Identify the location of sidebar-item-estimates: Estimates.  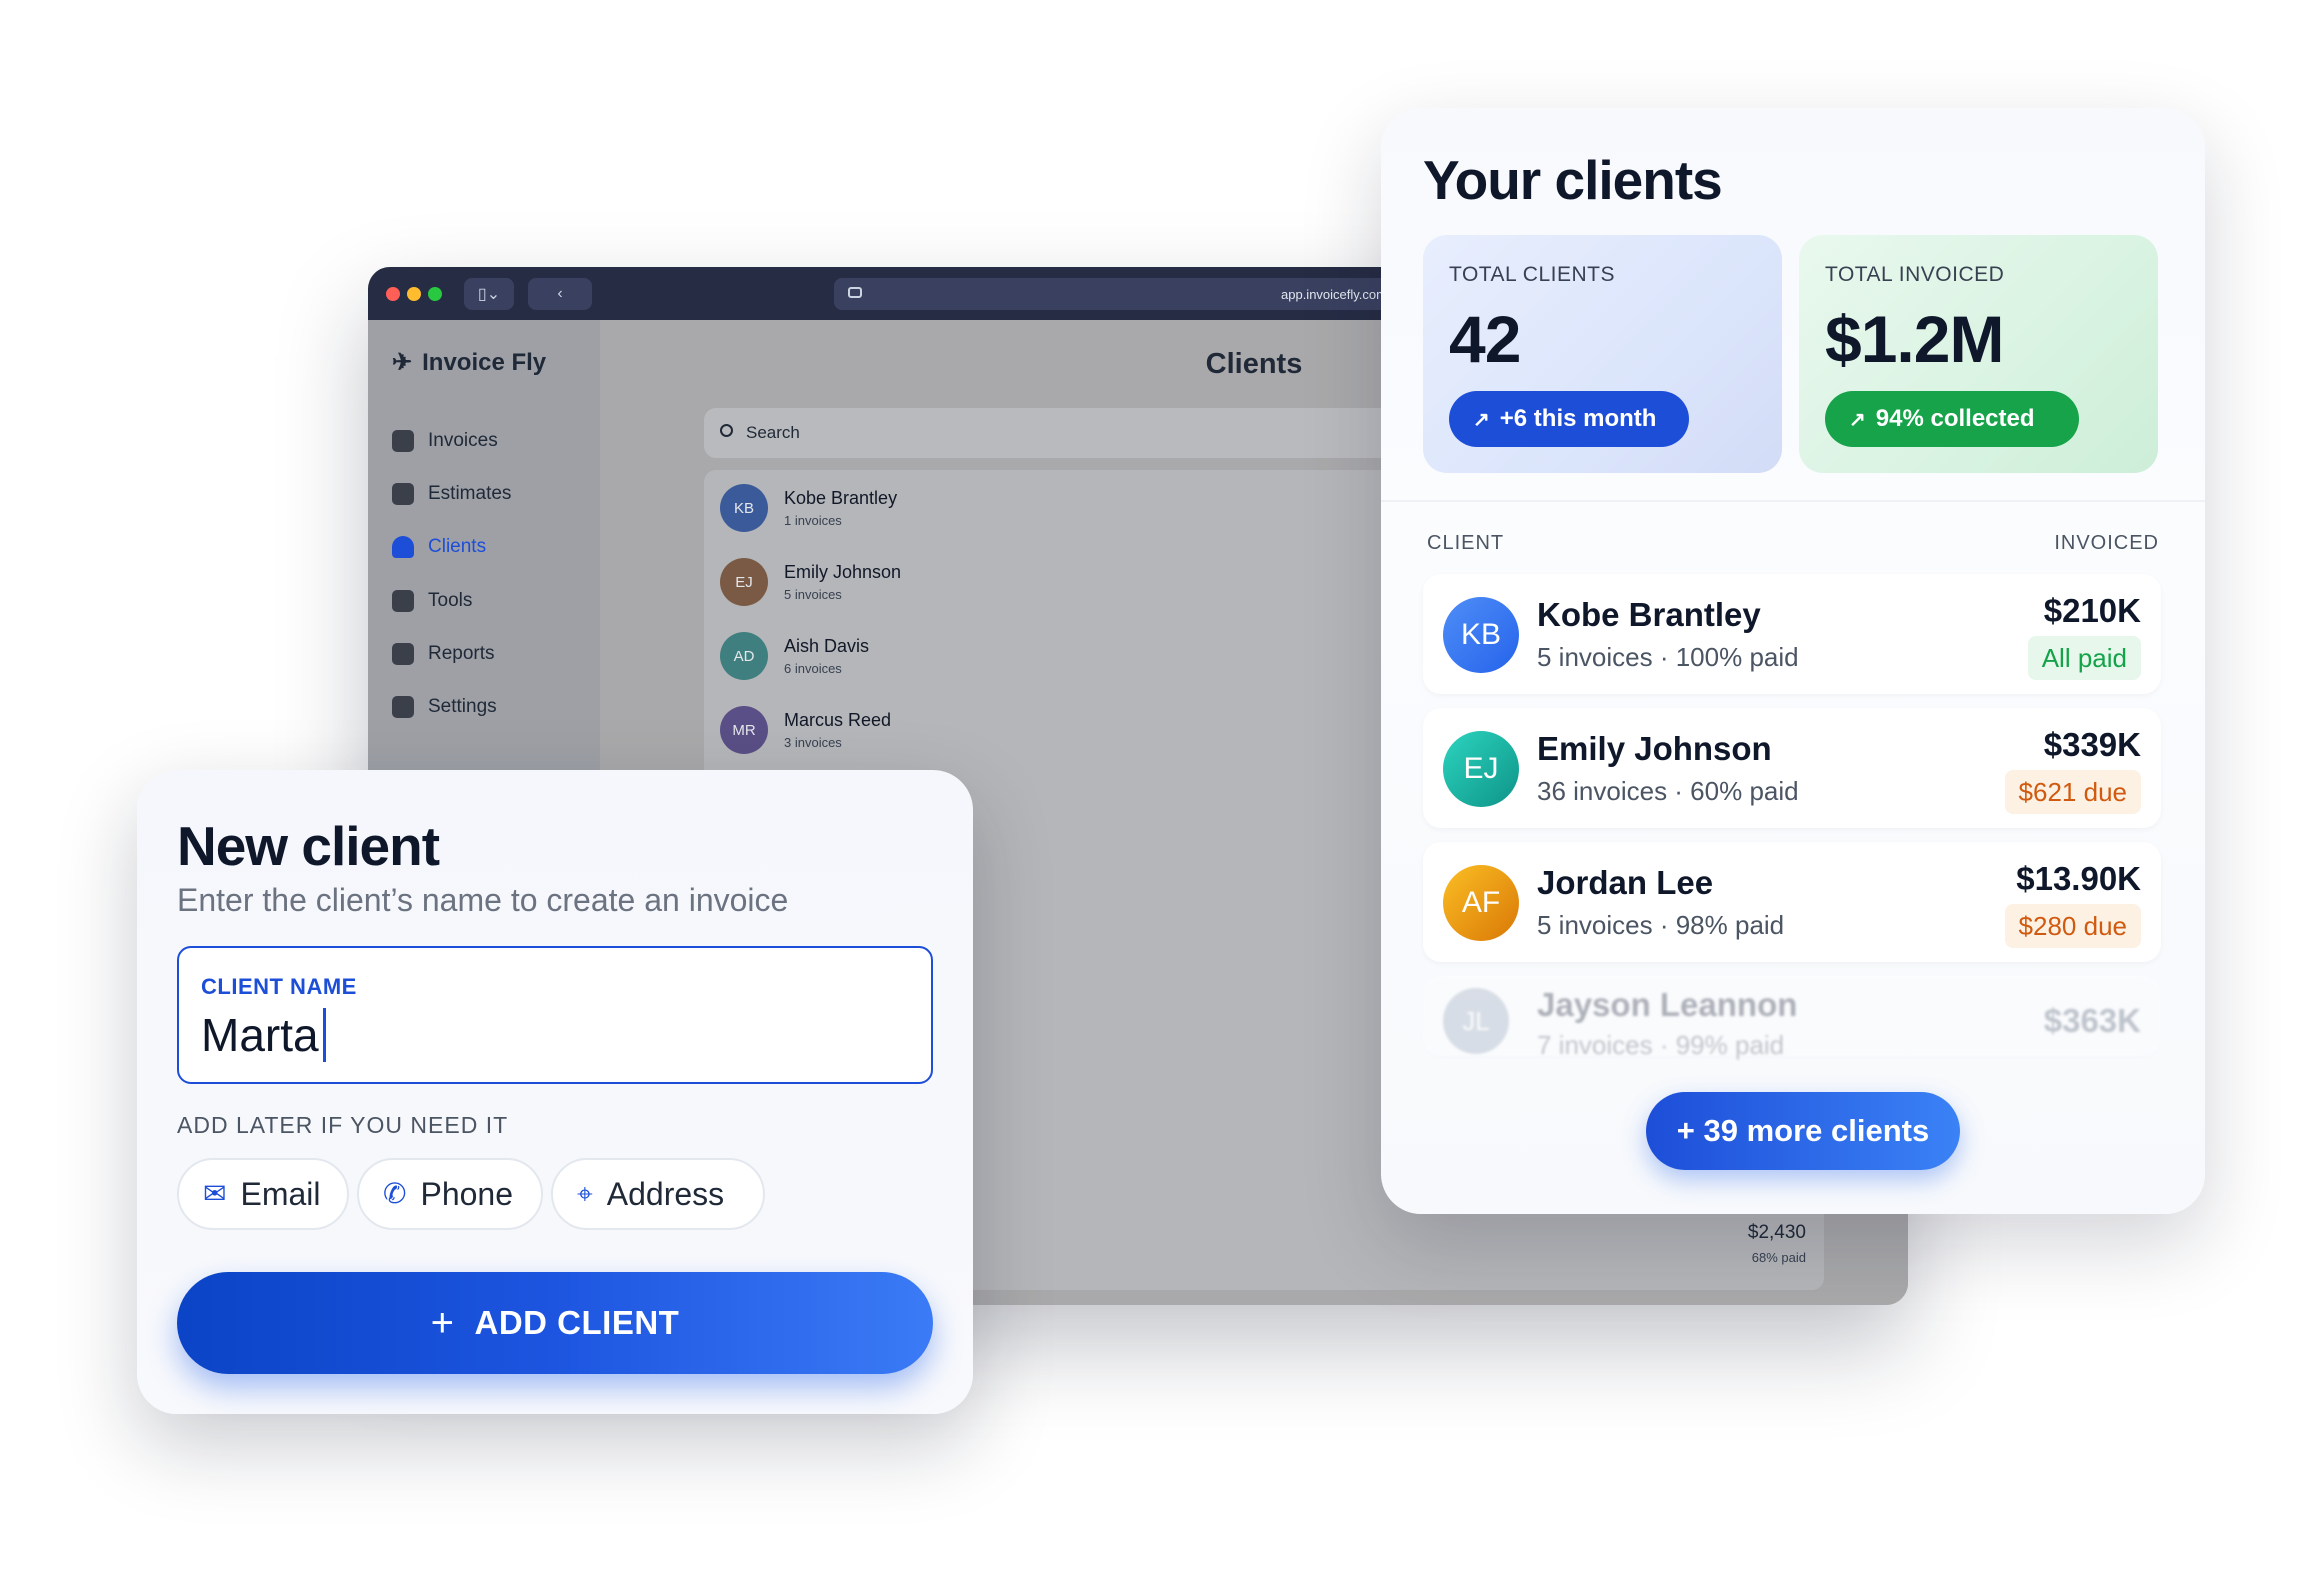
(451, 494).